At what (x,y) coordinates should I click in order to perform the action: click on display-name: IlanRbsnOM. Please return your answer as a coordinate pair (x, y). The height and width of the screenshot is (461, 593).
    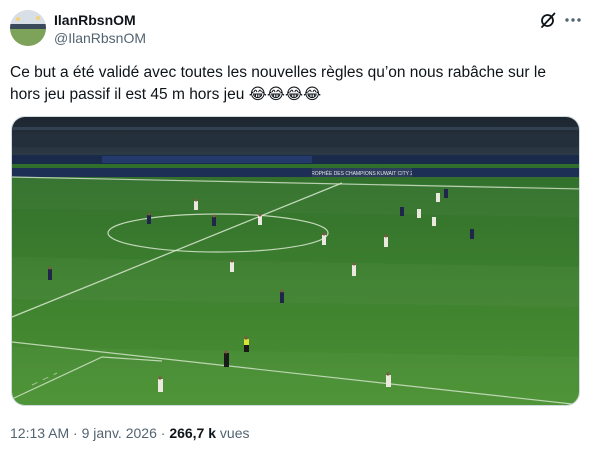
    Looking at the image, I should click on (100, 20).